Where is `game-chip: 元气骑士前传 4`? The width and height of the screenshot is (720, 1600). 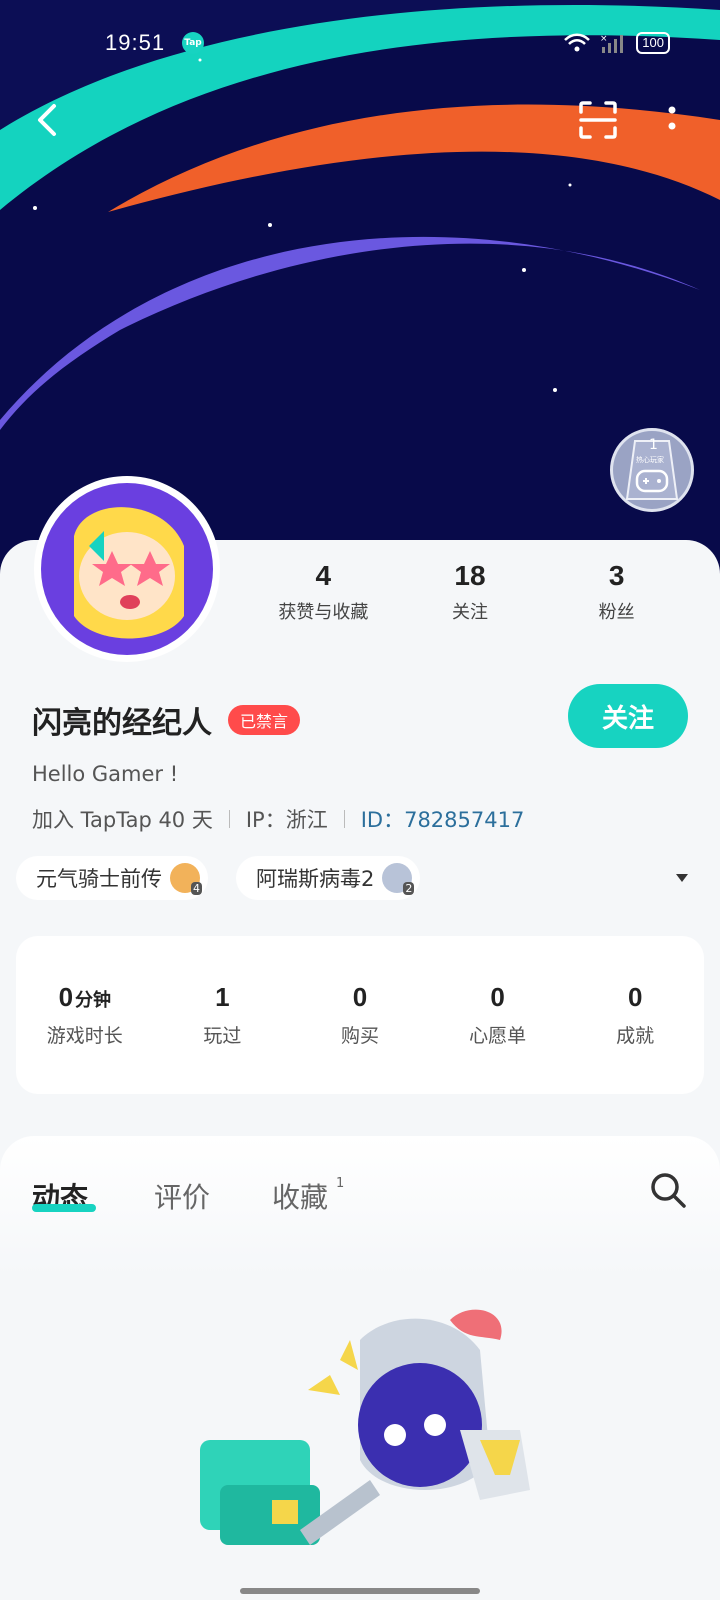 game-chip: 元气骑士前传 4 is located at coordinates (112, 878).